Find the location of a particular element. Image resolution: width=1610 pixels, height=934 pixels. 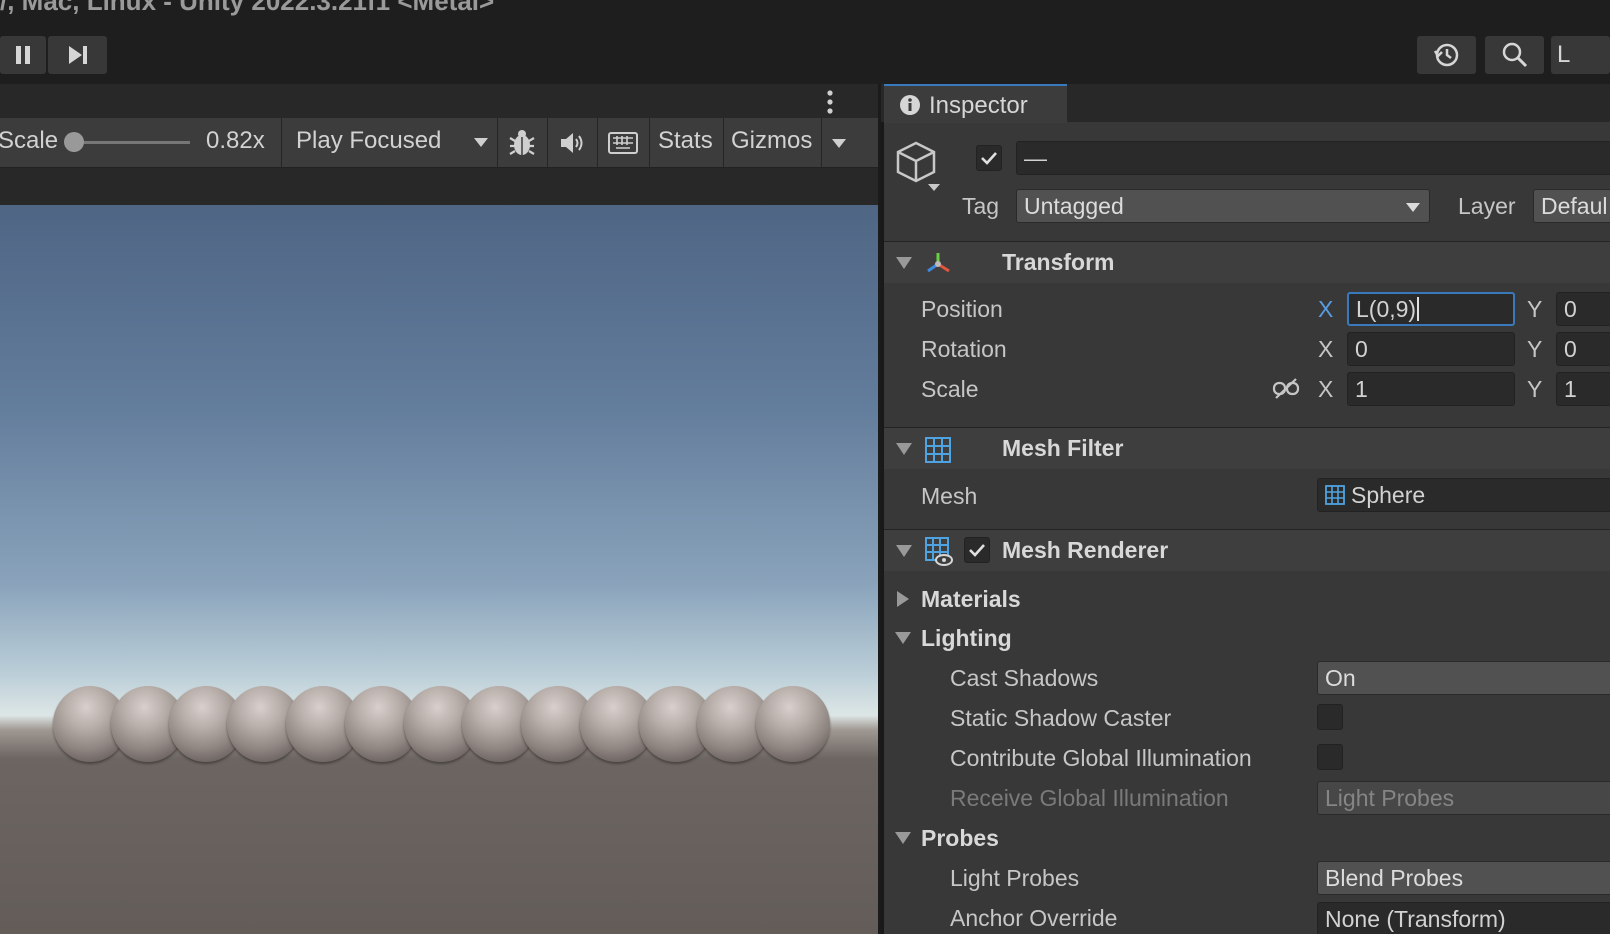

mesh-object-field: Sphere is located at coordinates (1463, 495).